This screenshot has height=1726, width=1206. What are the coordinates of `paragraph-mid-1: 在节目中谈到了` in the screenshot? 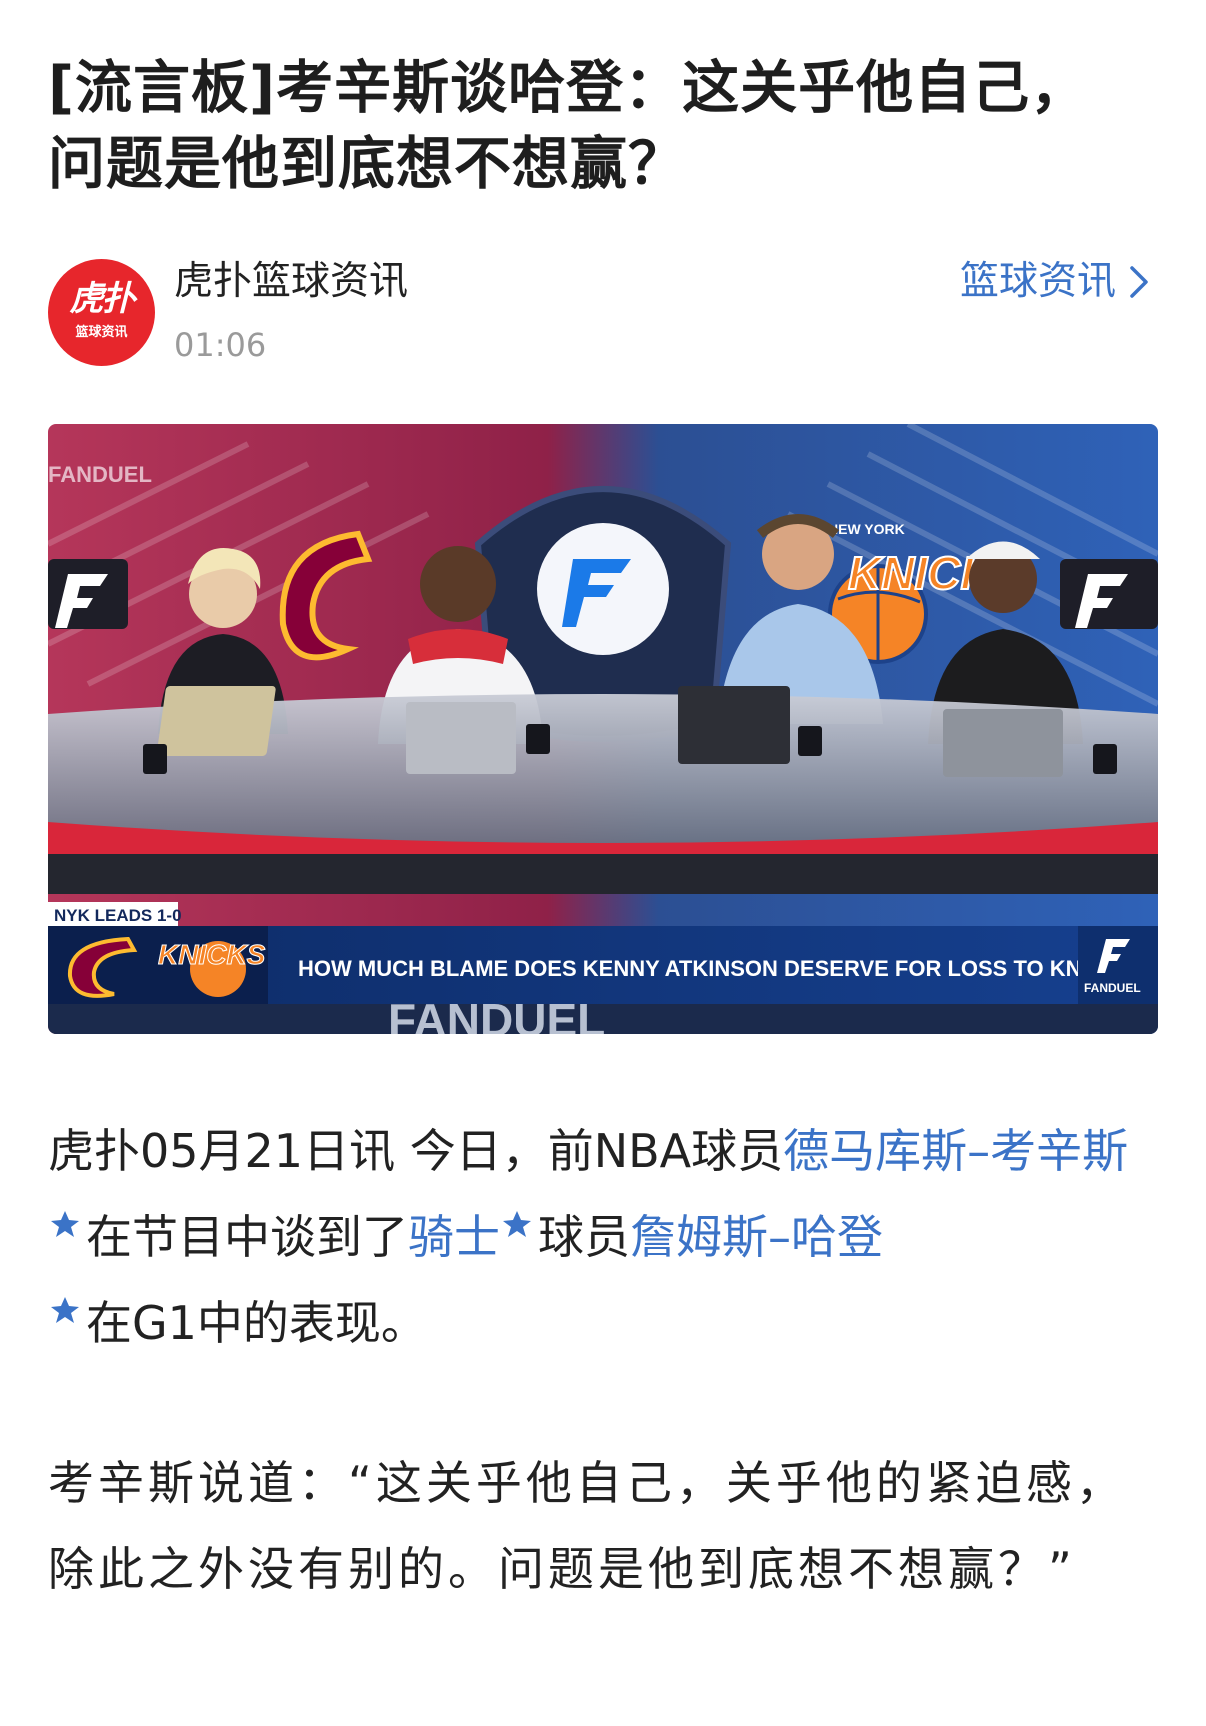 It's located at (247, 1237).